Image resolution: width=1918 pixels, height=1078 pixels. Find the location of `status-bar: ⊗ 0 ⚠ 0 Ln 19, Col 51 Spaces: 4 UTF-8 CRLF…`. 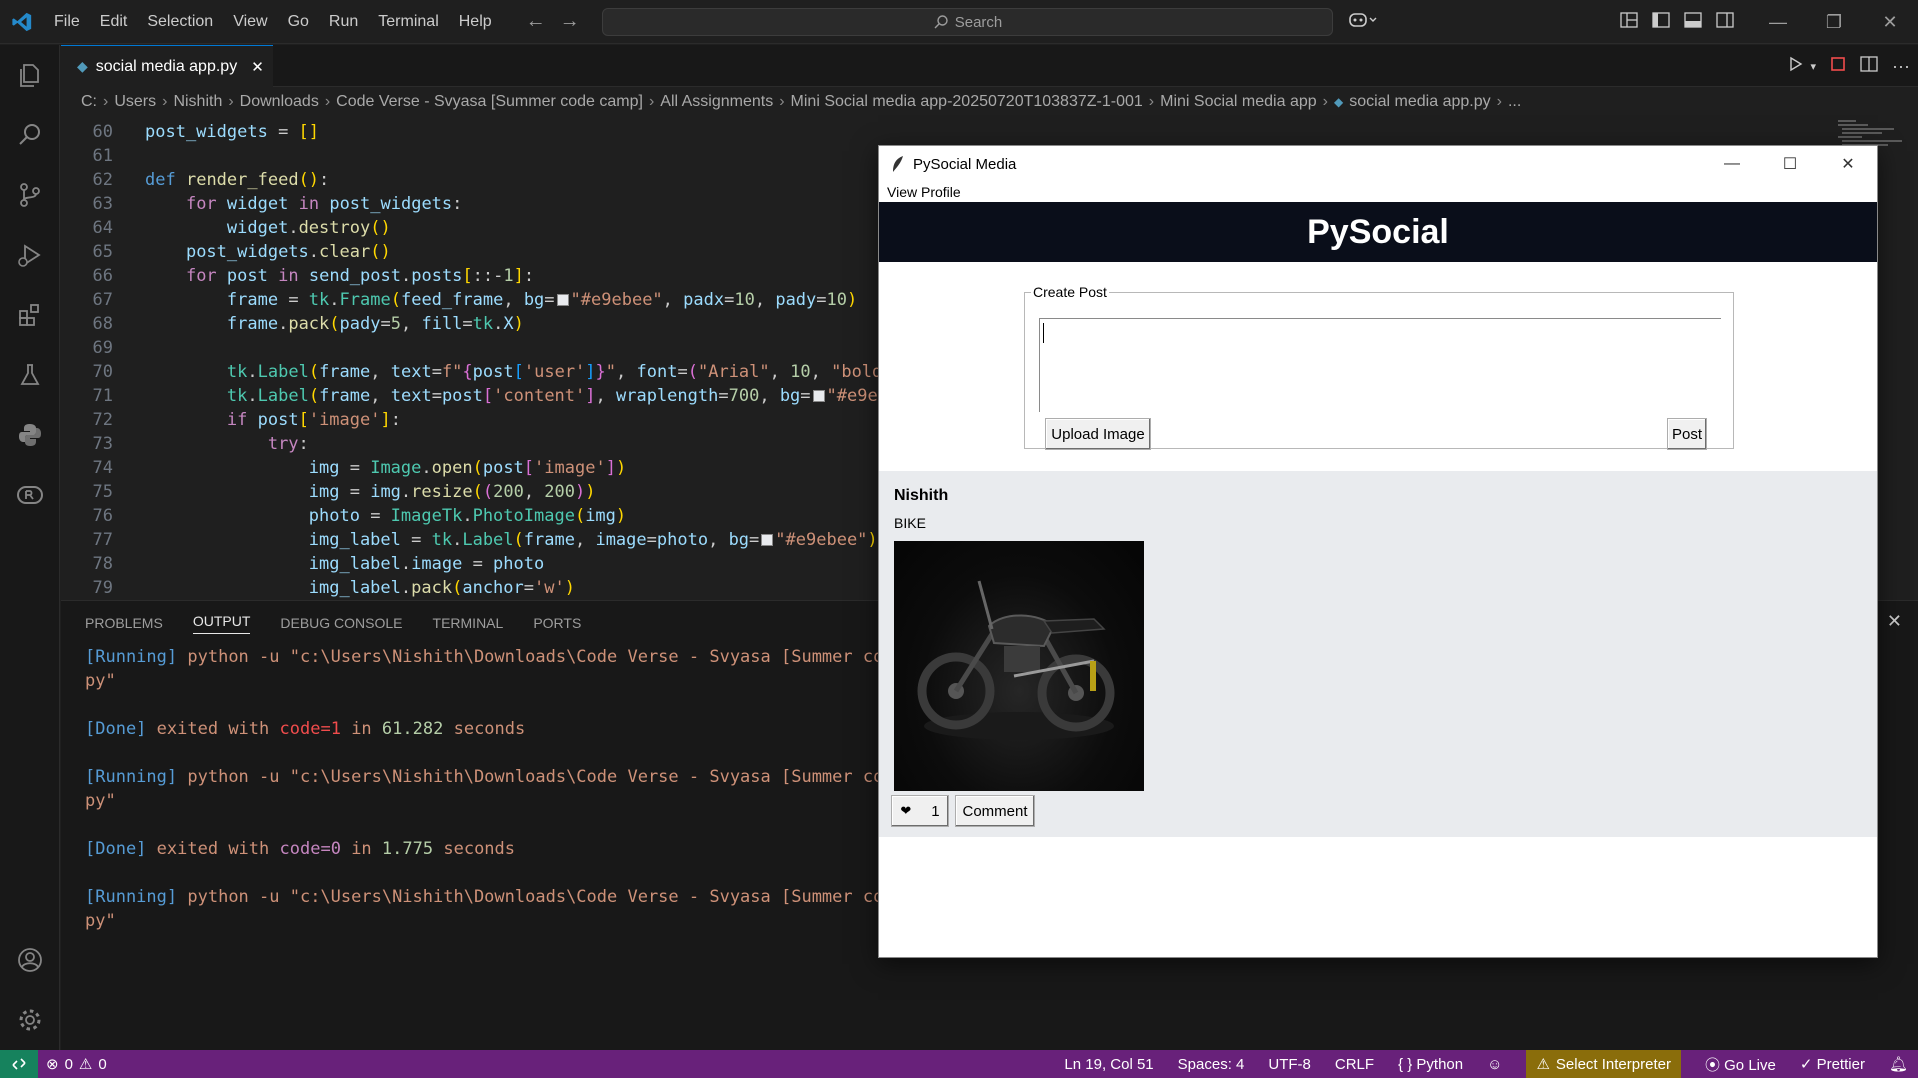

status-bar: ⊗ 0 ⚠ 0 Ln 19, Col 51 Spaces: 4 UTF-8 CRLF… is located at coordinates (959, 1064).